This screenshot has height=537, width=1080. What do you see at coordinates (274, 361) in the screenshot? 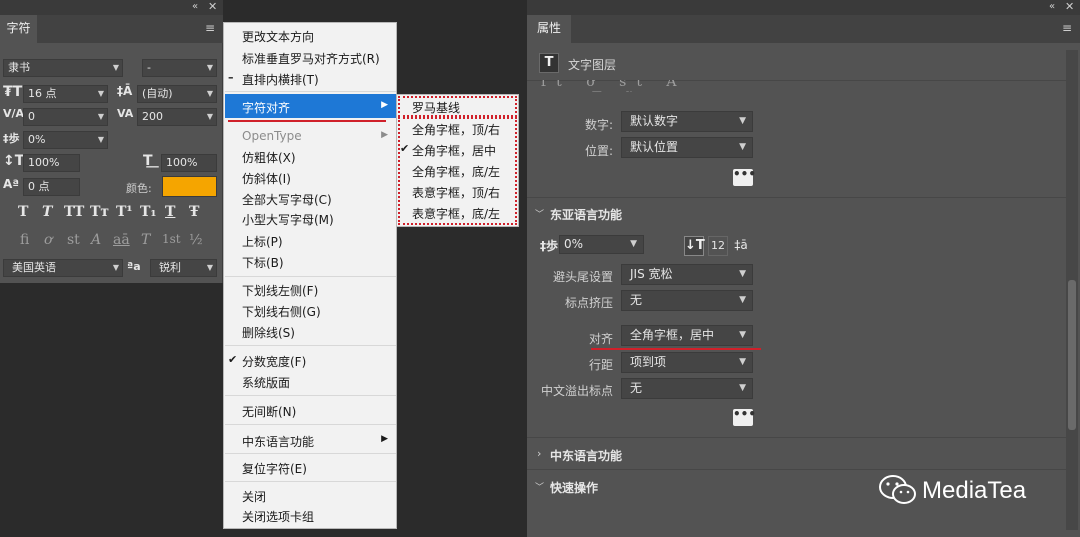
I see `menu-item-fractional-widths: 分数宽度(F)` at bounding box center [274, 361].